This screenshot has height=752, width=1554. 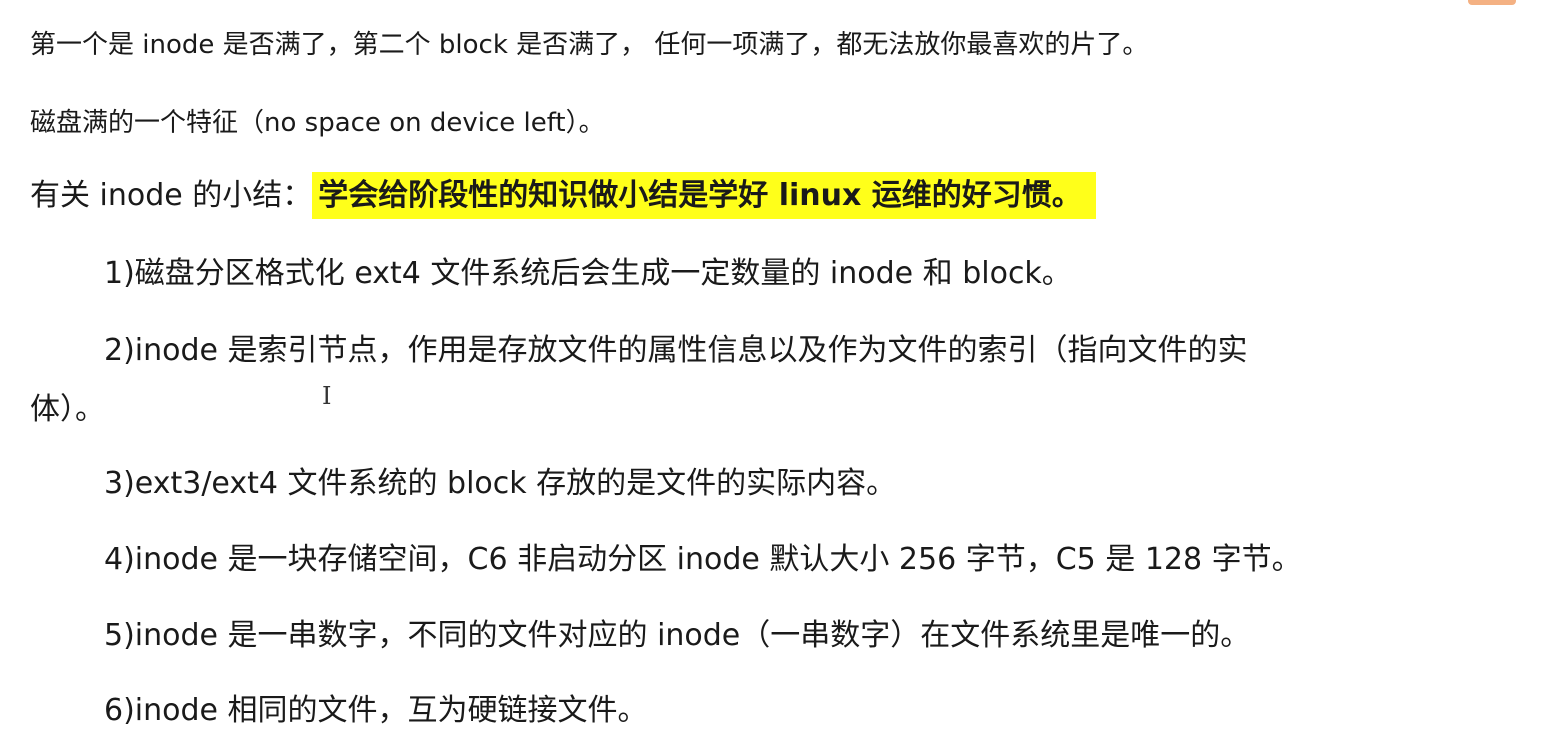 I want to click on corner-decoration, so click(x=1492, y=2).